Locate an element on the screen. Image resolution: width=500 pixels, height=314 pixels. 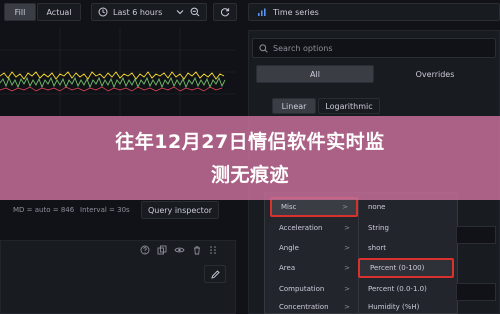
unit-option-percent-0-100: Percent (0-100) is located at coordinates (406, 268).